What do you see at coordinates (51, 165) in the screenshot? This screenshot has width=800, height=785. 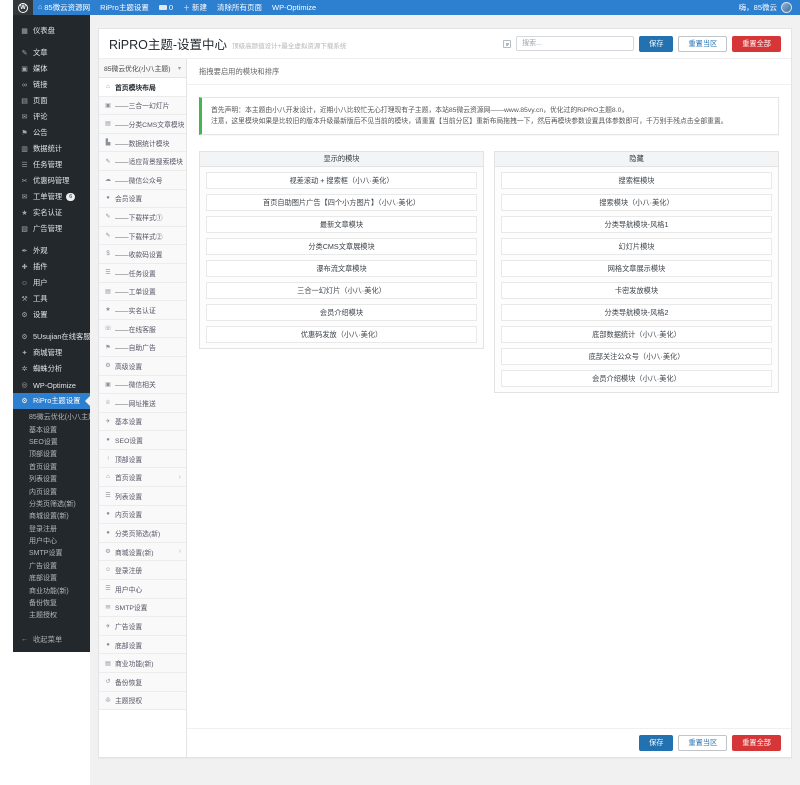 I see `sidebar-menu-item: ☰ 任务管理` at bounding box center [51, 165].